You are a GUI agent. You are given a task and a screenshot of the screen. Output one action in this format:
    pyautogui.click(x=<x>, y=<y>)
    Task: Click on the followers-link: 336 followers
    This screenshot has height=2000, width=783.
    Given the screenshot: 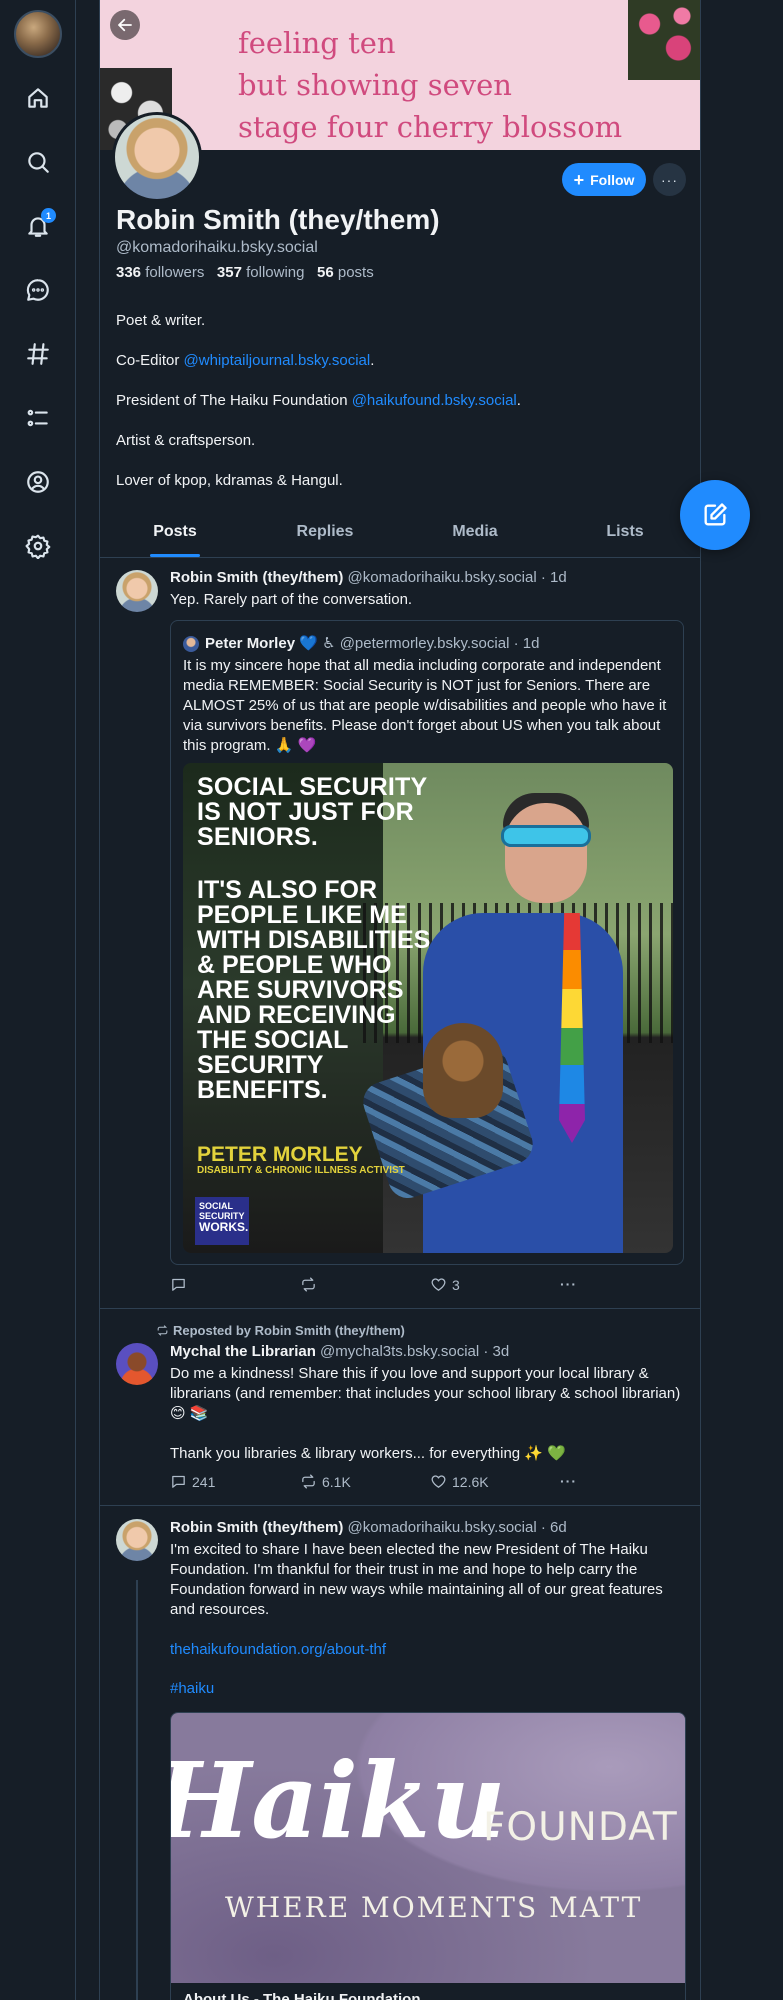 What is the action you would take?
    pyautogui.click(x=160, y=272)
    